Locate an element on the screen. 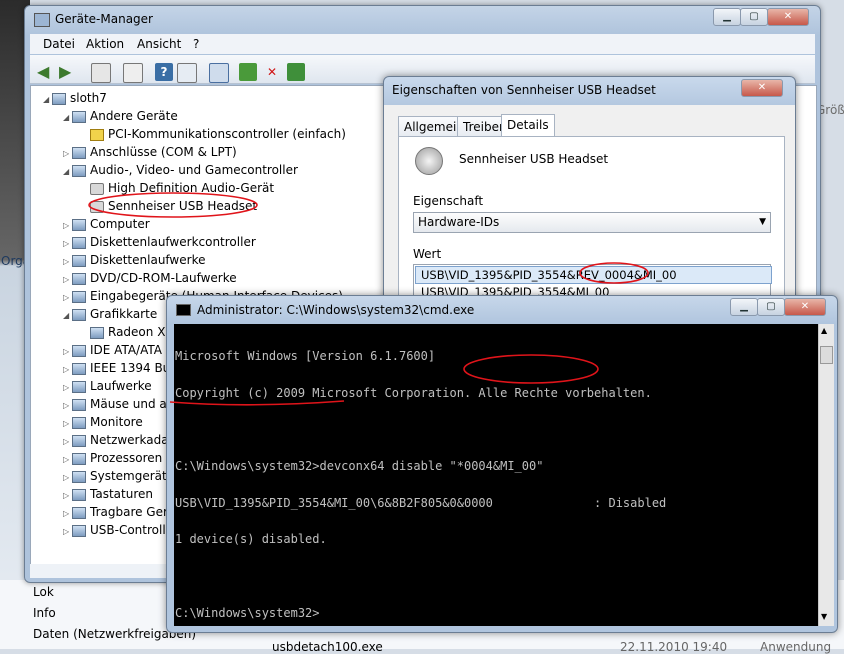 The height and width of the screenshot is (654, 844). annotation-underline is located at coordinates (257, 403).